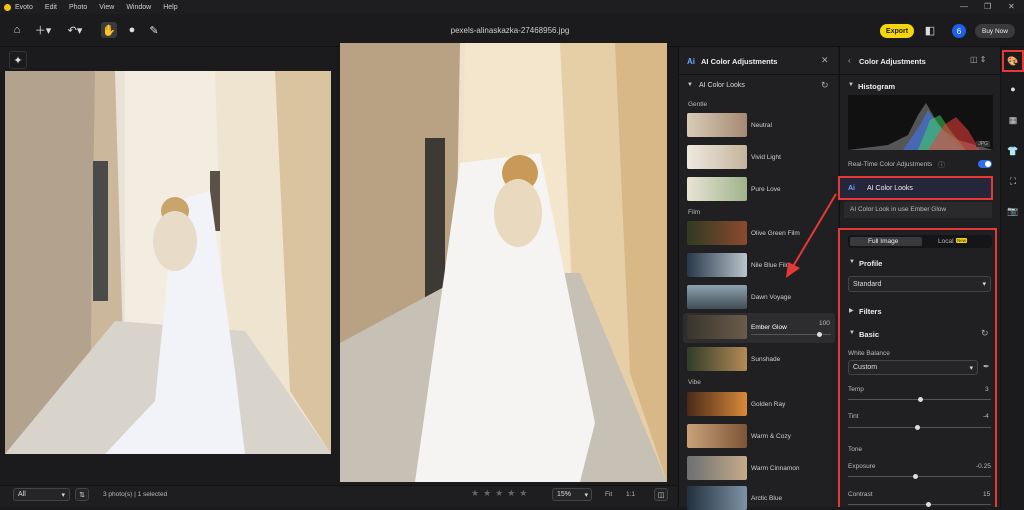  I want to click on exposure-knob, so click(915, 476).